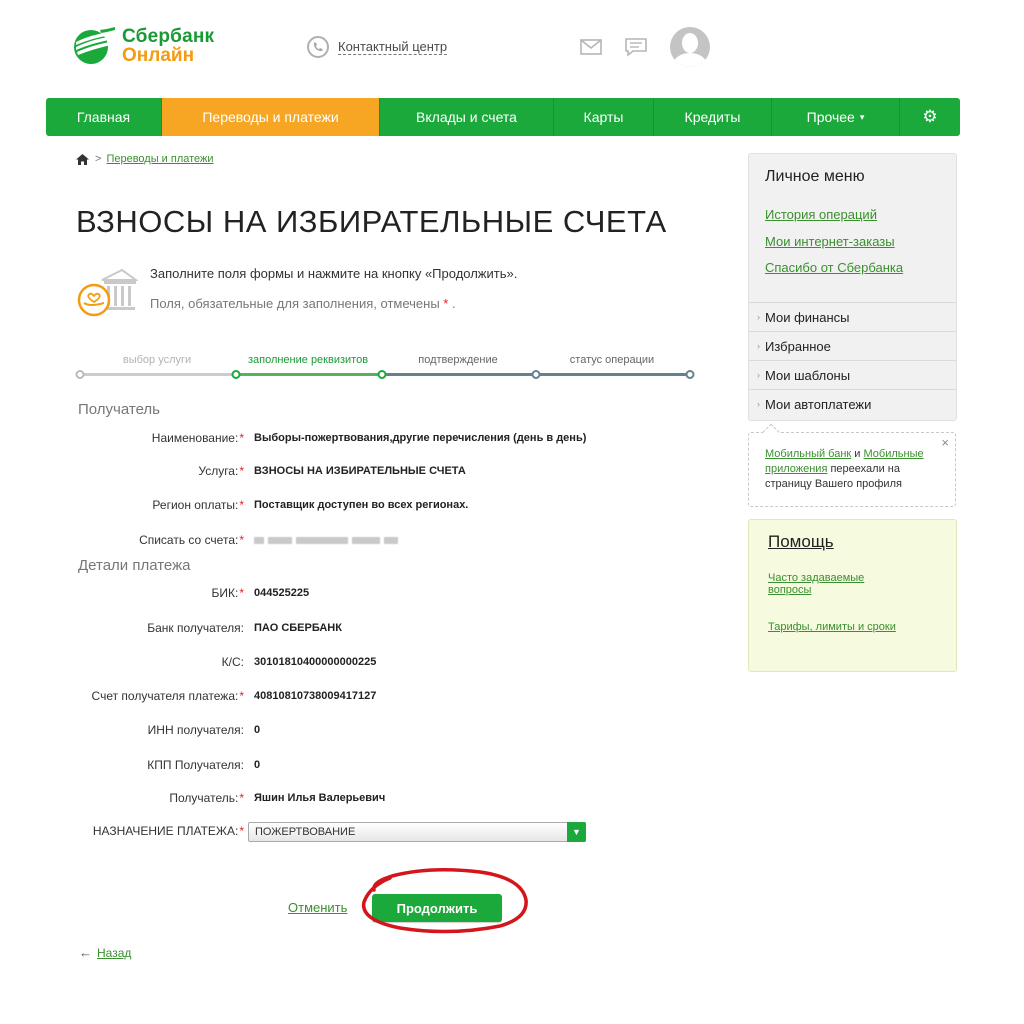 This screenshot has width=1024, height=1024. I want to click on field-label: КПП Получателя:, so click(195, 765).